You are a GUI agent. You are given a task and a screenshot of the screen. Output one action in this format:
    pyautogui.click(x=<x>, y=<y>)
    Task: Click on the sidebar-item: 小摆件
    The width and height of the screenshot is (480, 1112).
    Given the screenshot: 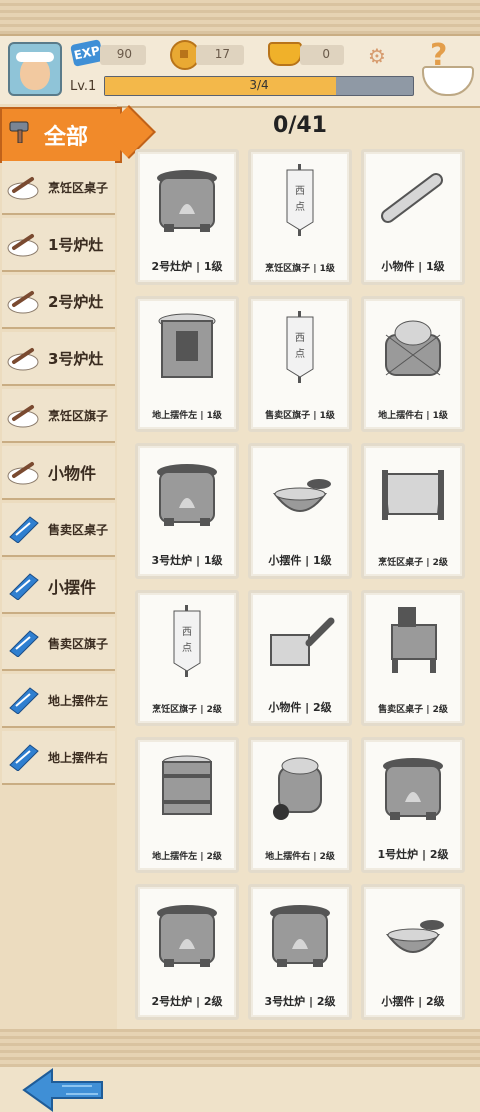 What is the action you would take?
    pyautogui.click(x=58, y=587)
    